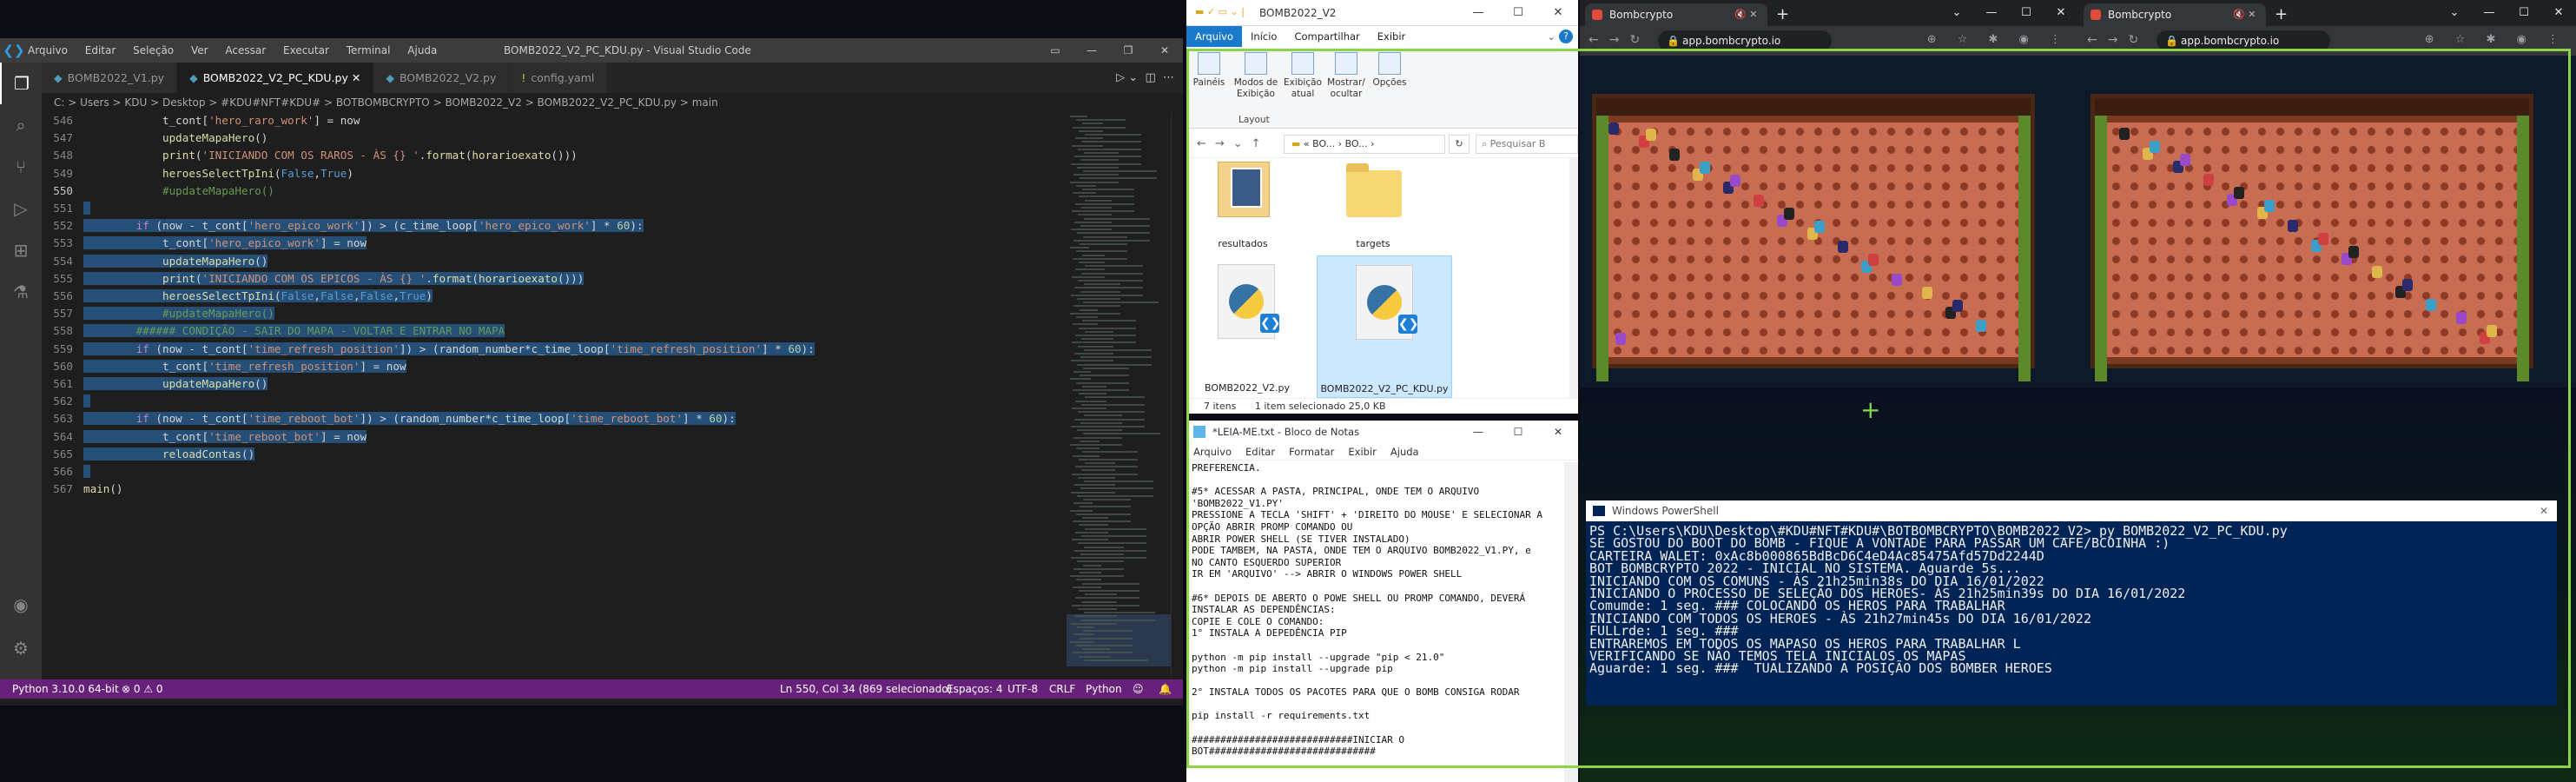 Image resolution: width=2576 pixels, height=782 pixels. Describe the element at coordinates (65, 689) in the screenshot. I see `python-interpreter: Python 3.10.0 64-bit` at that location.